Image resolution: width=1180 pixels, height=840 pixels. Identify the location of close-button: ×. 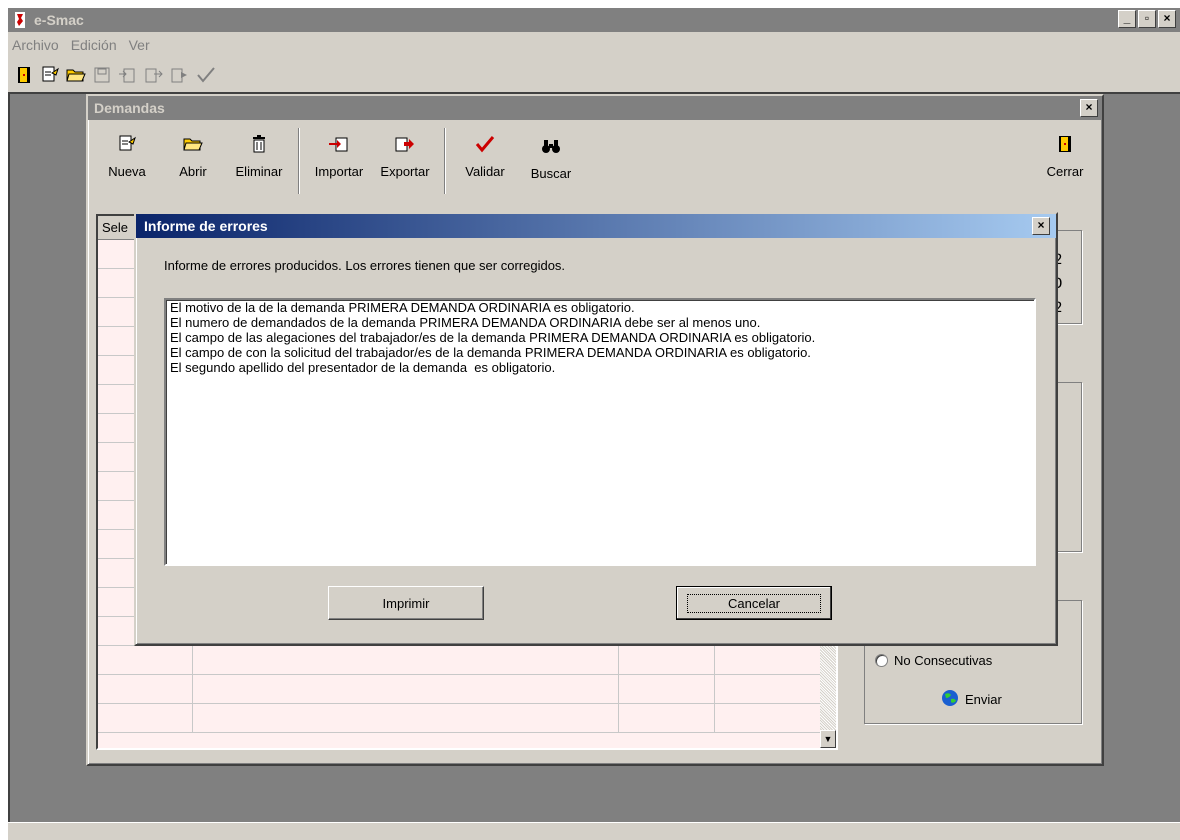
(1167, 19).